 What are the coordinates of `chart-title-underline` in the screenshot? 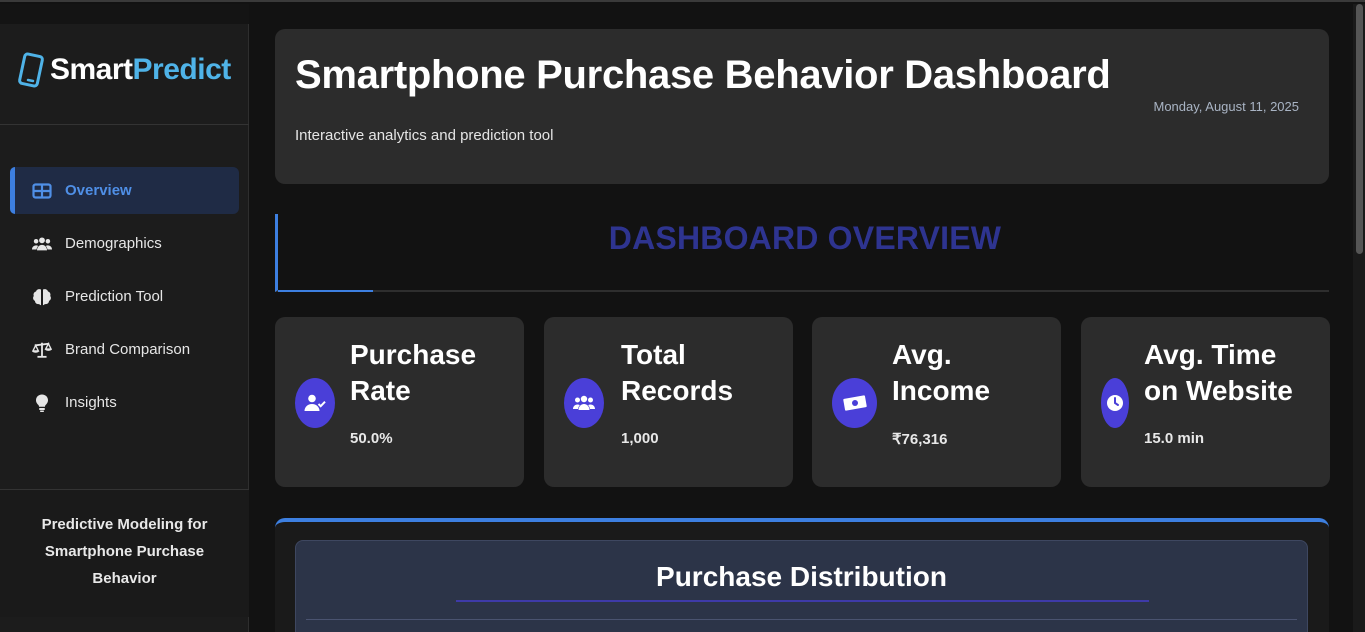 It's located at (802, 601).